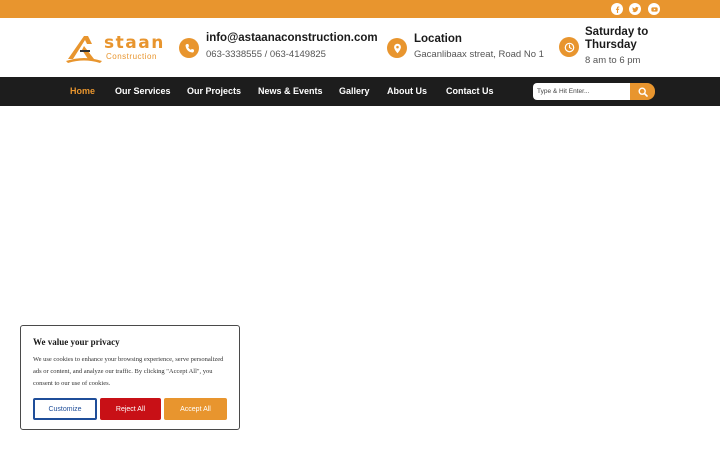 The height and width of the screenshot is (450, 720). What do you see at coordinates (569, 47) in the screenshot?
I see `clock-icon` at bounding box center [569, 47].